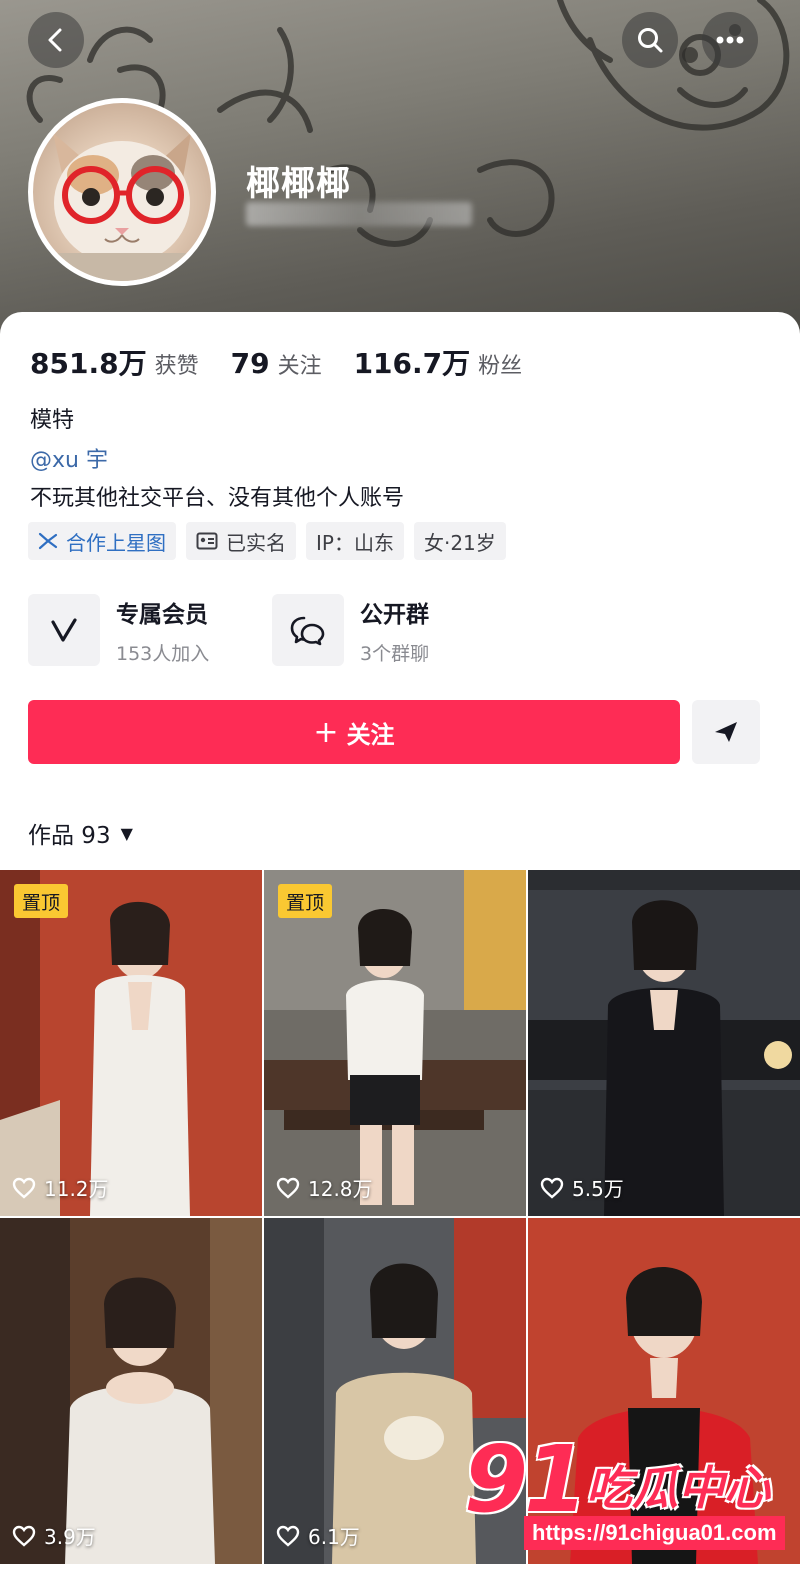 The width and height of the screenshot is (800, 1593). I want to click on stat-following: 79 关注, so click(276, 363).